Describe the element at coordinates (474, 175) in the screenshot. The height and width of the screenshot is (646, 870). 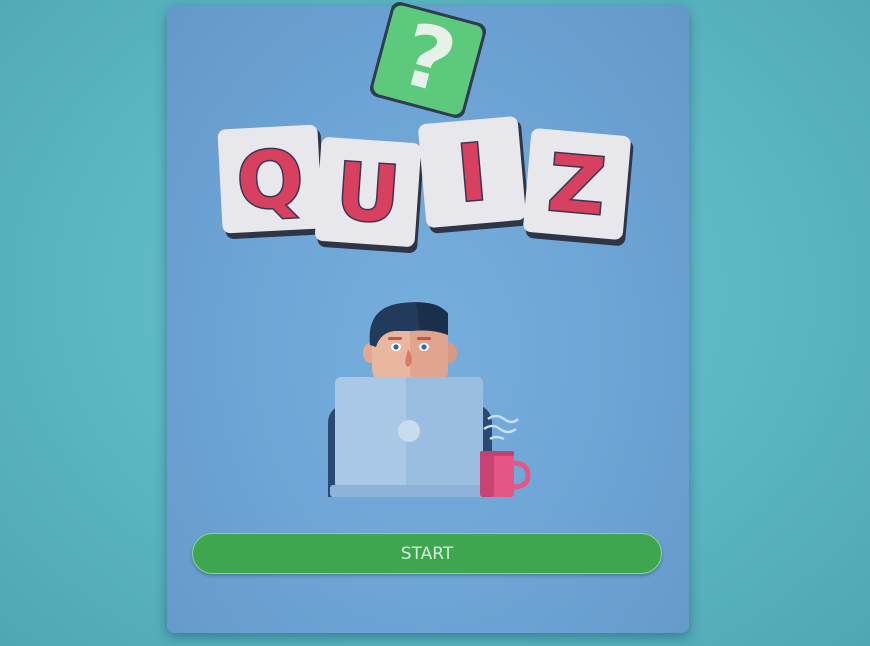
I see `letter-tile-i: I` at that location.